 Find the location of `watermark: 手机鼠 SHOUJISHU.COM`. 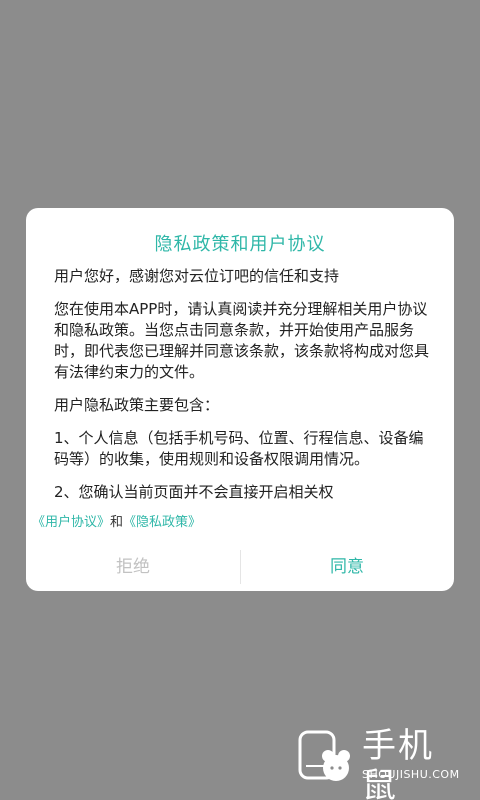

watermark: 手机鼠 SHOUJISHU.COM is located at coordinates (381, 763).